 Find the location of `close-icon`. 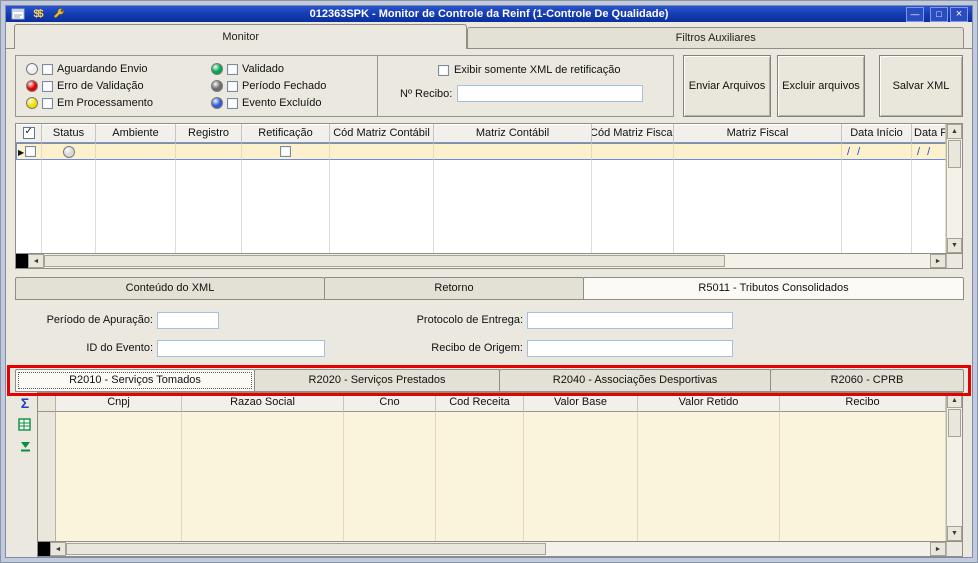

close-icon is located at coordinates (959, 14).